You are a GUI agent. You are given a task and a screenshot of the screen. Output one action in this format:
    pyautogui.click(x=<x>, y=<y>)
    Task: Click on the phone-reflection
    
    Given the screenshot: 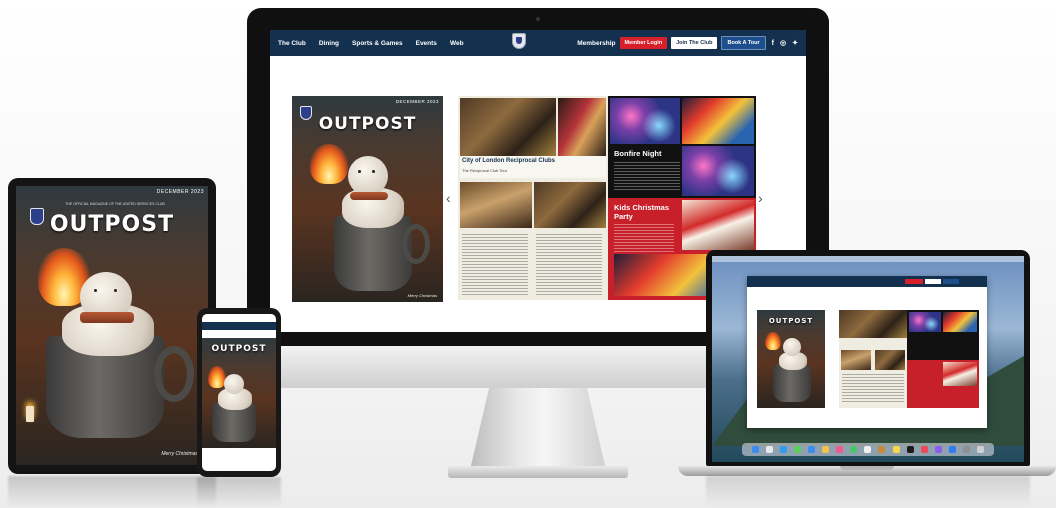 What is the action you would take?
    pyautogui.click(x=239, y=492)
    